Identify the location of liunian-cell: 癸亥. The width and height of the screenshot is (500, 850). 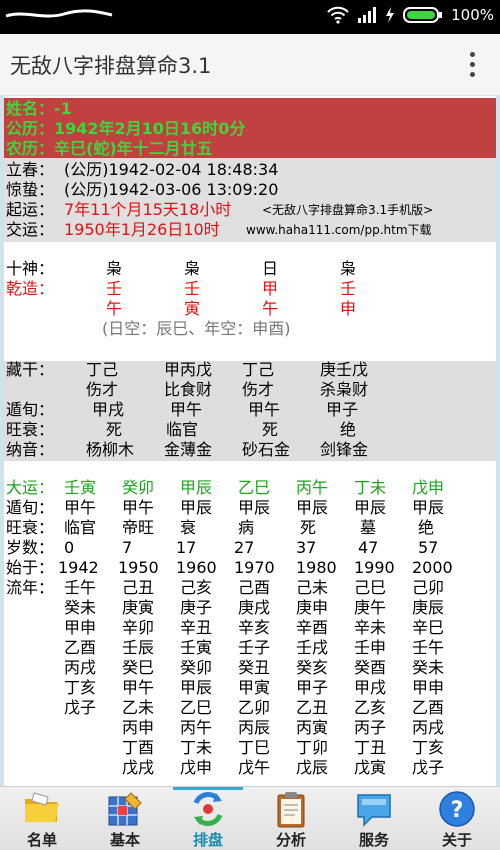
(312, 667).